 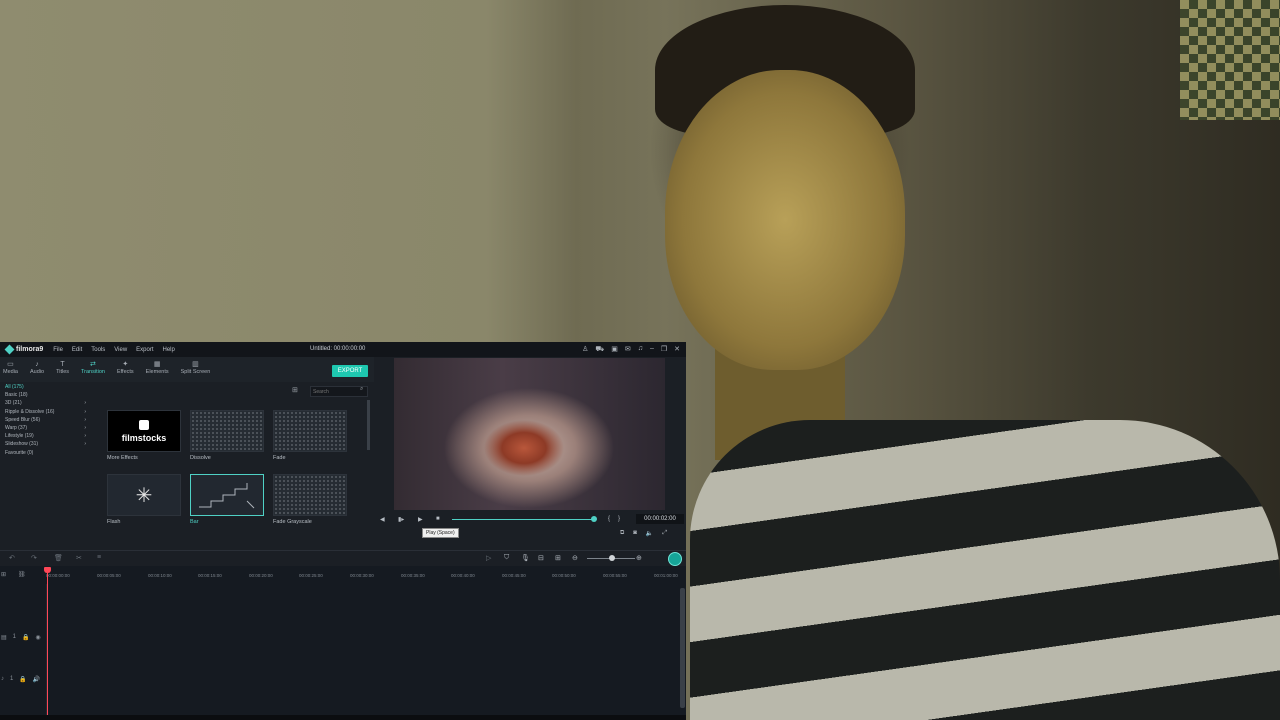 What do you see at coordinates (169, 350) in the screenshot?
I see `menu-help: Help` at bounding box center [169, 350].